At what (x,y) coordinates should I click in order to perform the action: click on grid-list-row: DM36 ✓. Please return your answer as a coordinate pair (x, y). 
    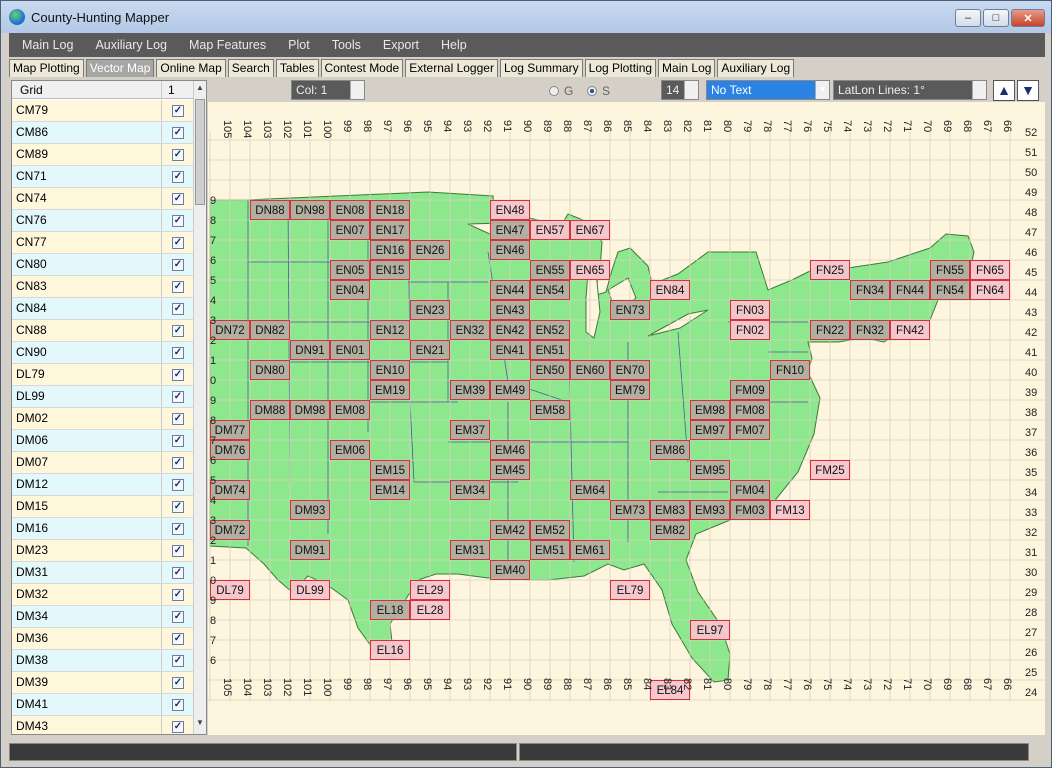
    Looking at the image, I should click on (103, 639).